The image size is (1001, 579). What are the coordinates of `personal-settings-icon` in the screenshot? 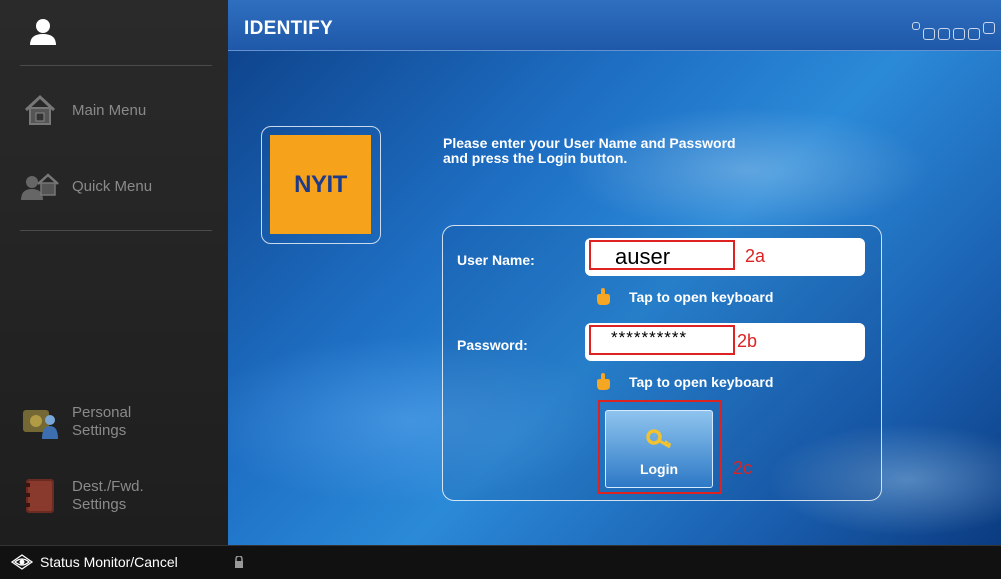 It's located at (40, 422).